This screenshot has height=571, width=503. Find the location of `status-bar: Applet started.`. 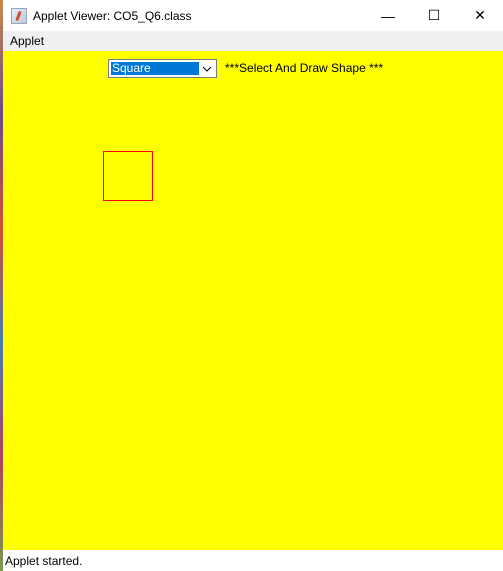

status-bar: Applet started. is located at coordinates (253, 560).